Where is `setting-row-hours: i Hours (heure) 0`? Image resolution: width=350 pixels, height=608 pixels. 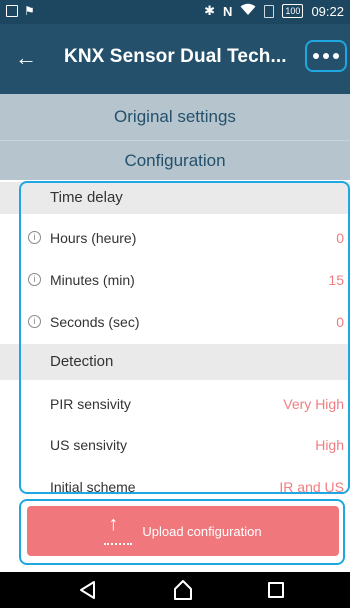 setting-row-hours: i Hours (heure) 0 is located at coordinates (175, 238).